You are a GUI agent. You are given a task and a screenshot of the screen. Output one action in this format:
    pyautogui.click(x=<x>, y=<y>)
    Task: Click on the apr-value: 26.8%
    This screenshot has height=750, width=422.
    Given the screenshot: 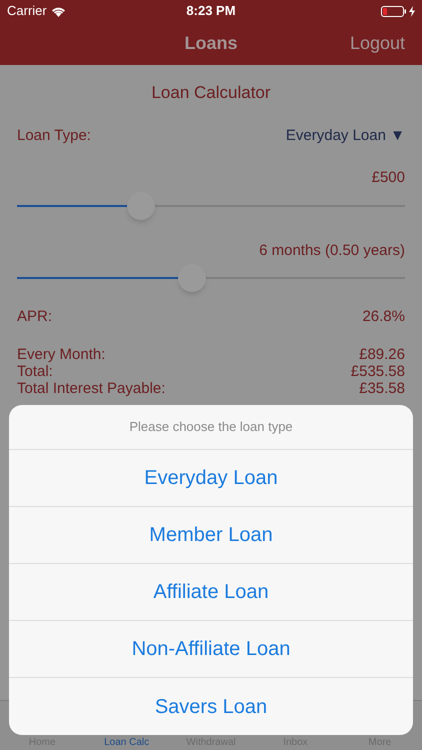 What is the action you would take?
    pyautogui.click(x=383, y=317)
    